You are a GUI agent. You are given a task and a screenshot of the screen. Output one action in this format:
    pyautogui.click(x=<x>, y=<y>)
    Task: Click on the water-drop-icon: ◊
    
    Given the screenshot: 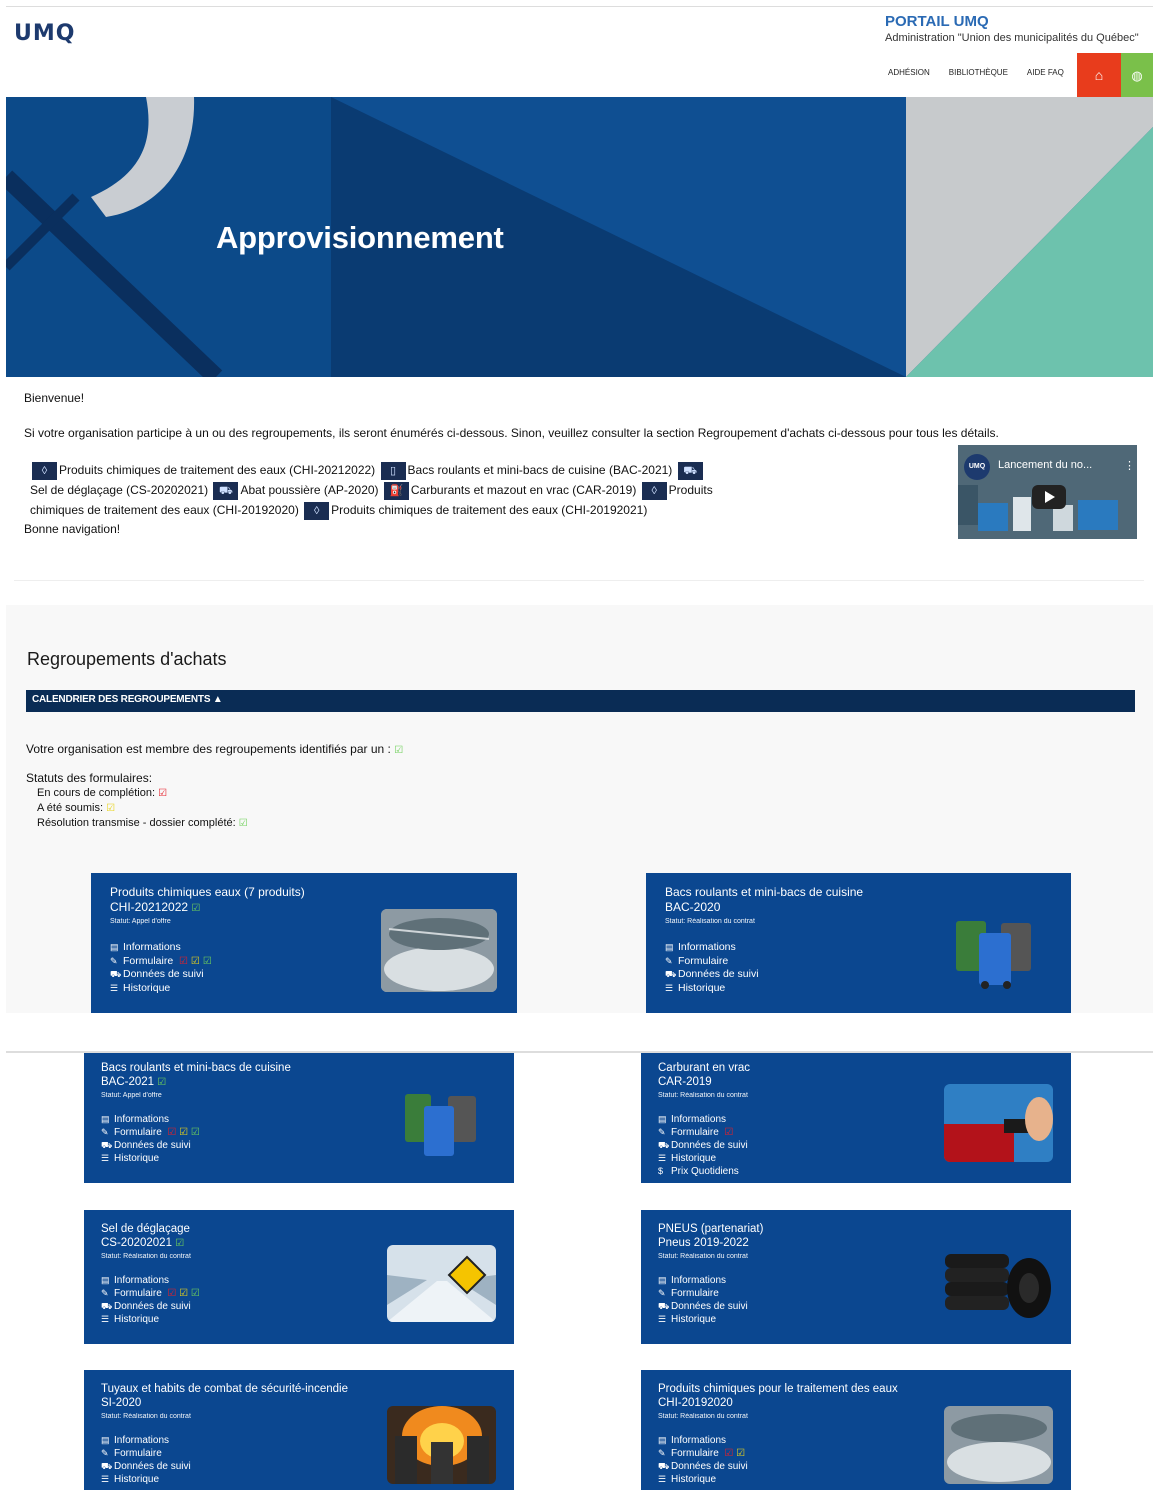 What is the action you would take?
    pyautogui.click(x=44, y=470)
    